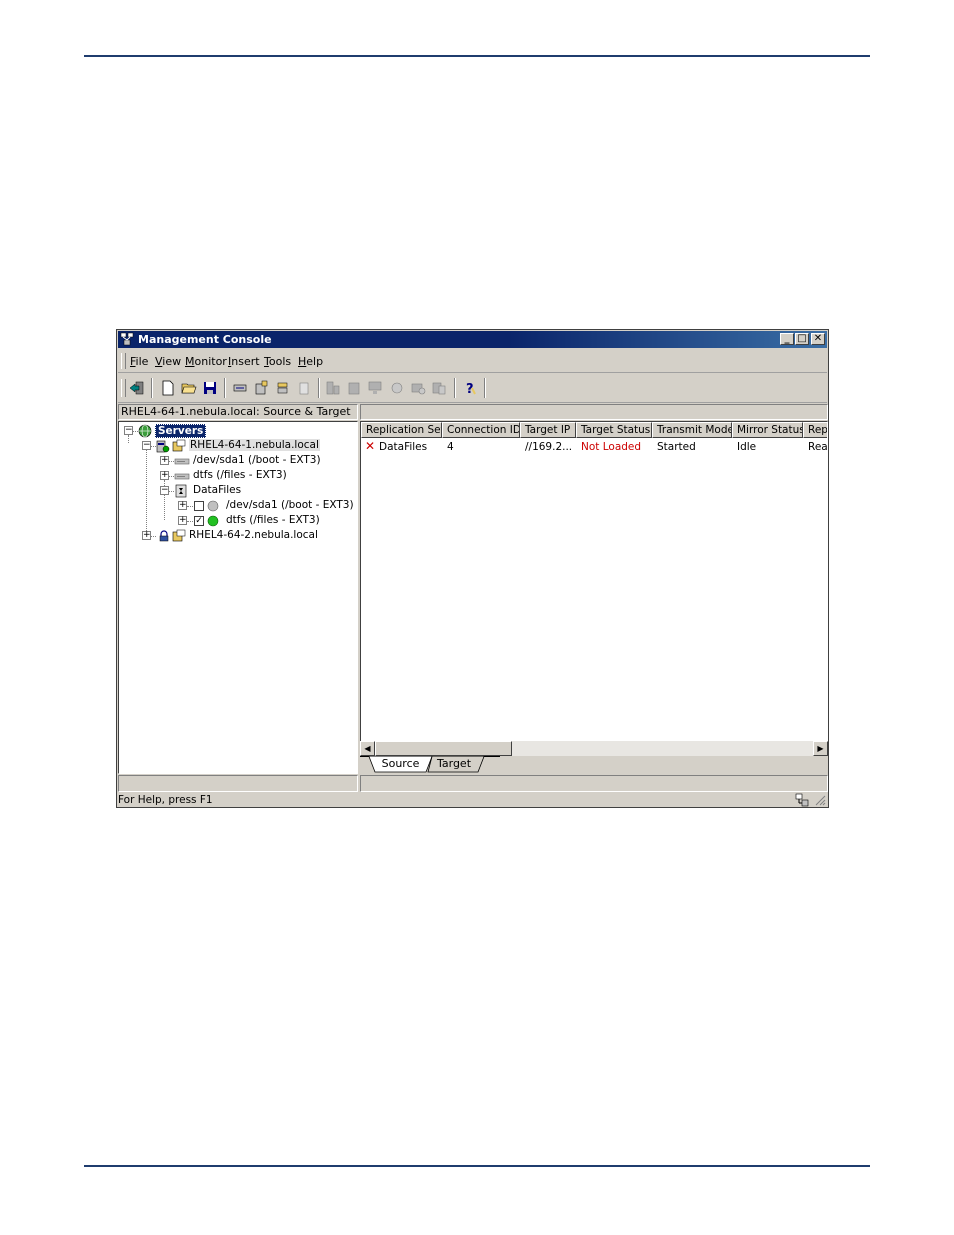 The image size is (954, 1235). What do you see at coordinates (367, 748) in the screenshot?
I see `scroll-left-button: ◀` at bounding box center [367, 748].